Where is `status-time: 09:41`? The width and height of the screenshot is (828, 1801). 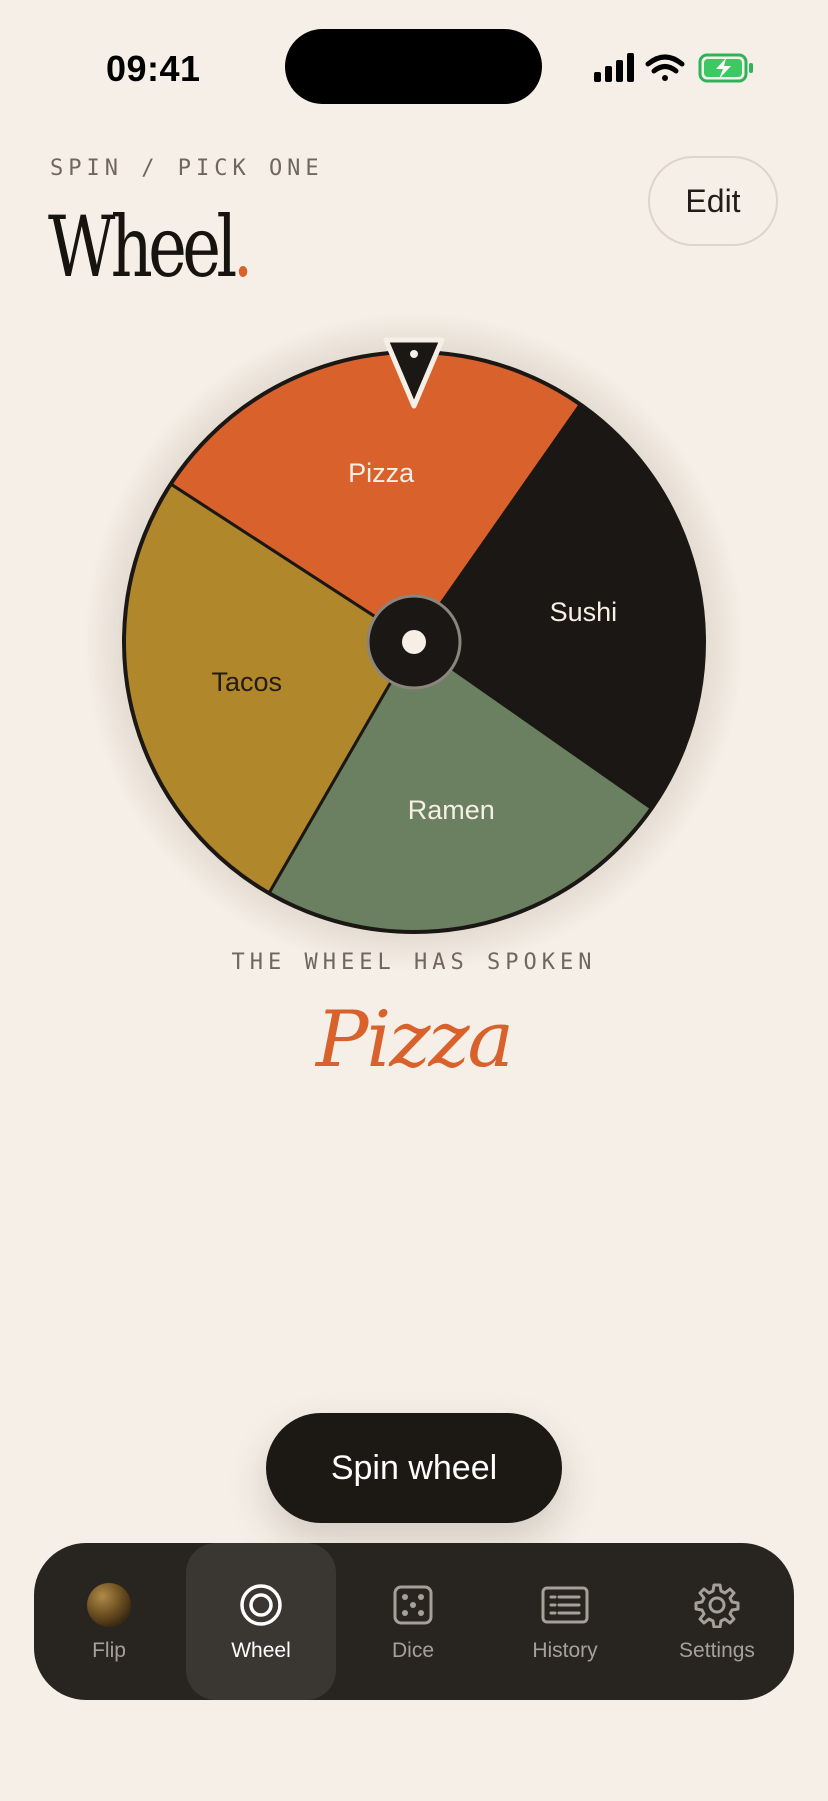
status-time: 09:41 is located at coordinates (153, 68).